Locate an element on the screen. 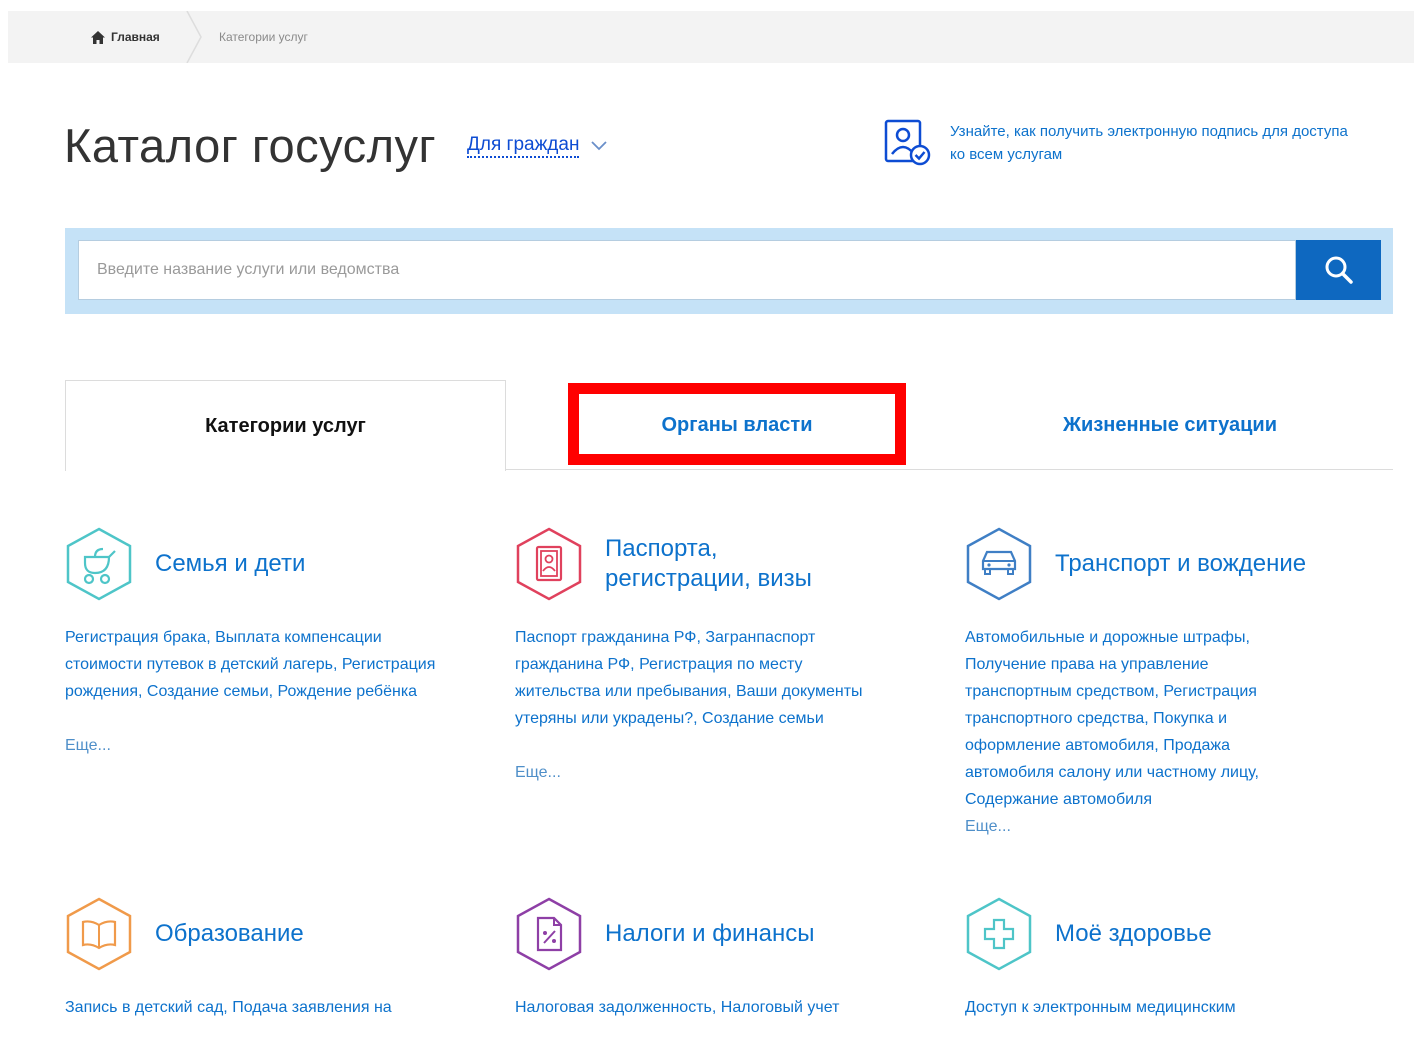  audience-label: Для граждан is located at coordinates (523, 146).